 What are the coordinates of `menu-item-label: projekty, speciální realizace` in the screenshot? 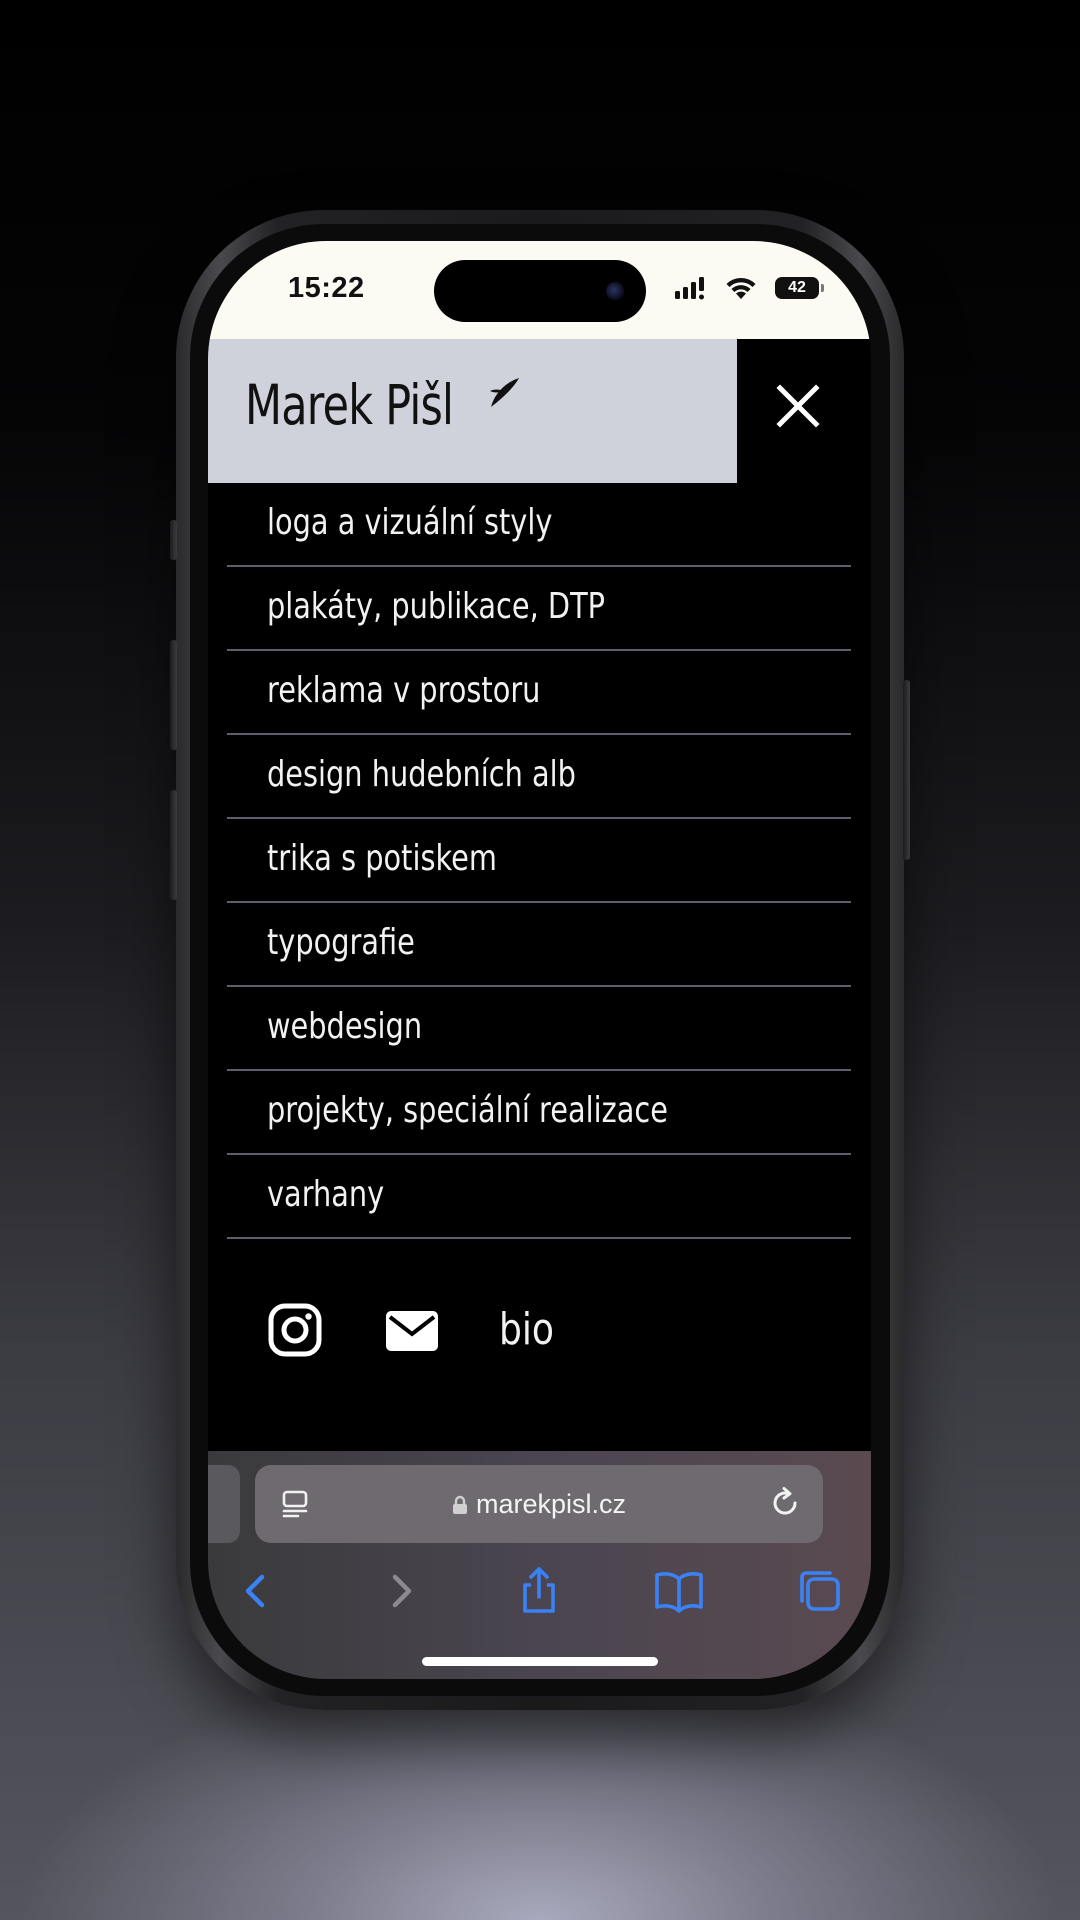 It's located at (467, 1110).